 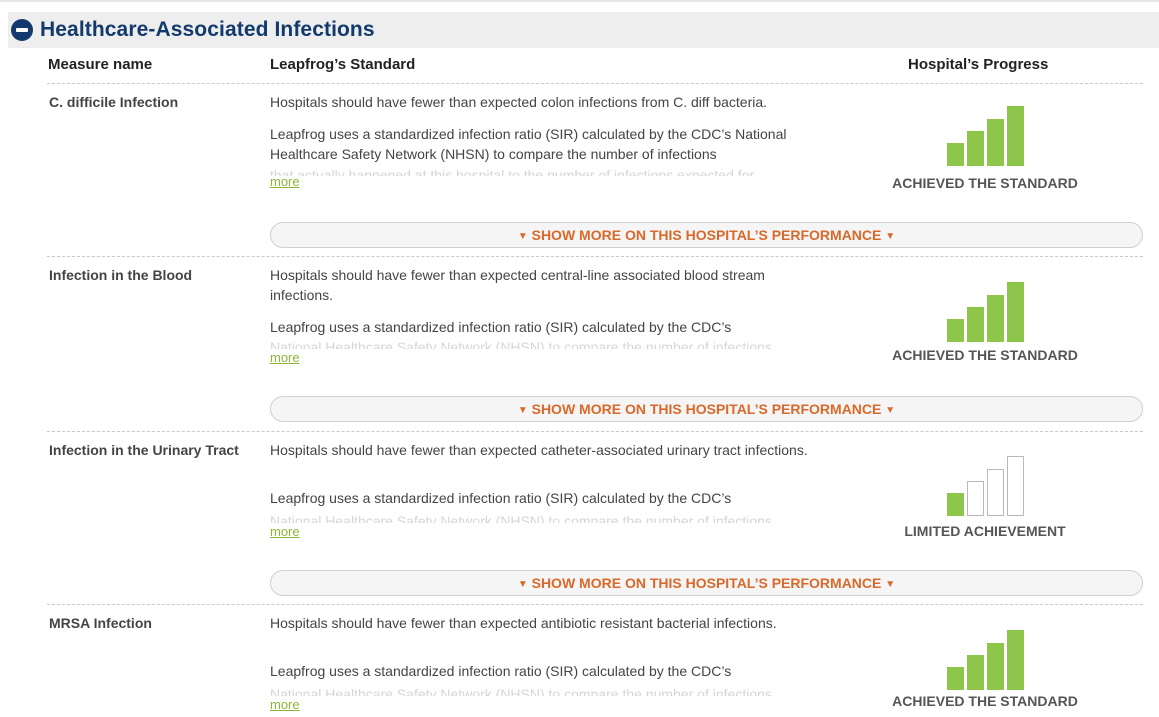 What do you see at coordinates (985, 531) in the screenshot?
I see `progress-status: LIMITED ACHIEVEMENT` at bounding box center [985, 531].